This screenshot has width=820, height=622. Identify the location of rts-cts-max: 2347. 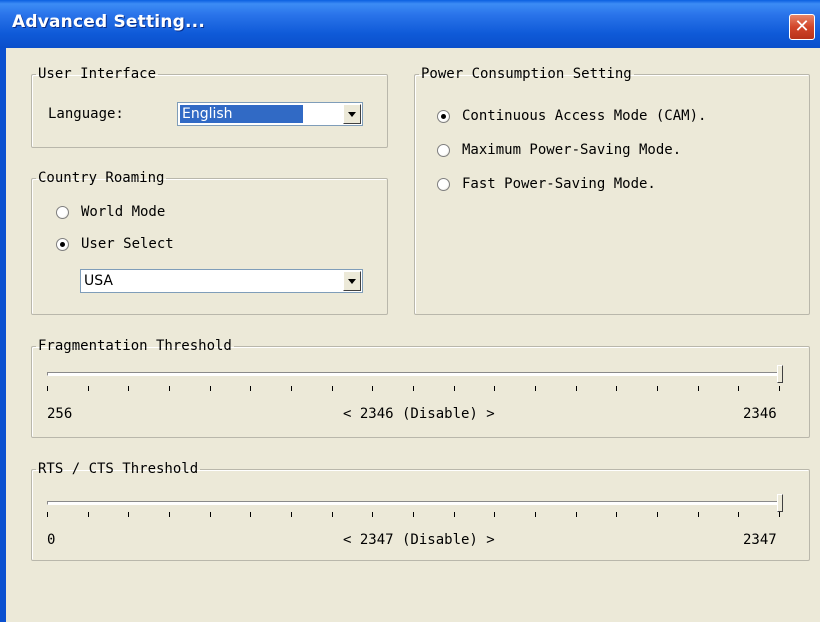
(760, 540).